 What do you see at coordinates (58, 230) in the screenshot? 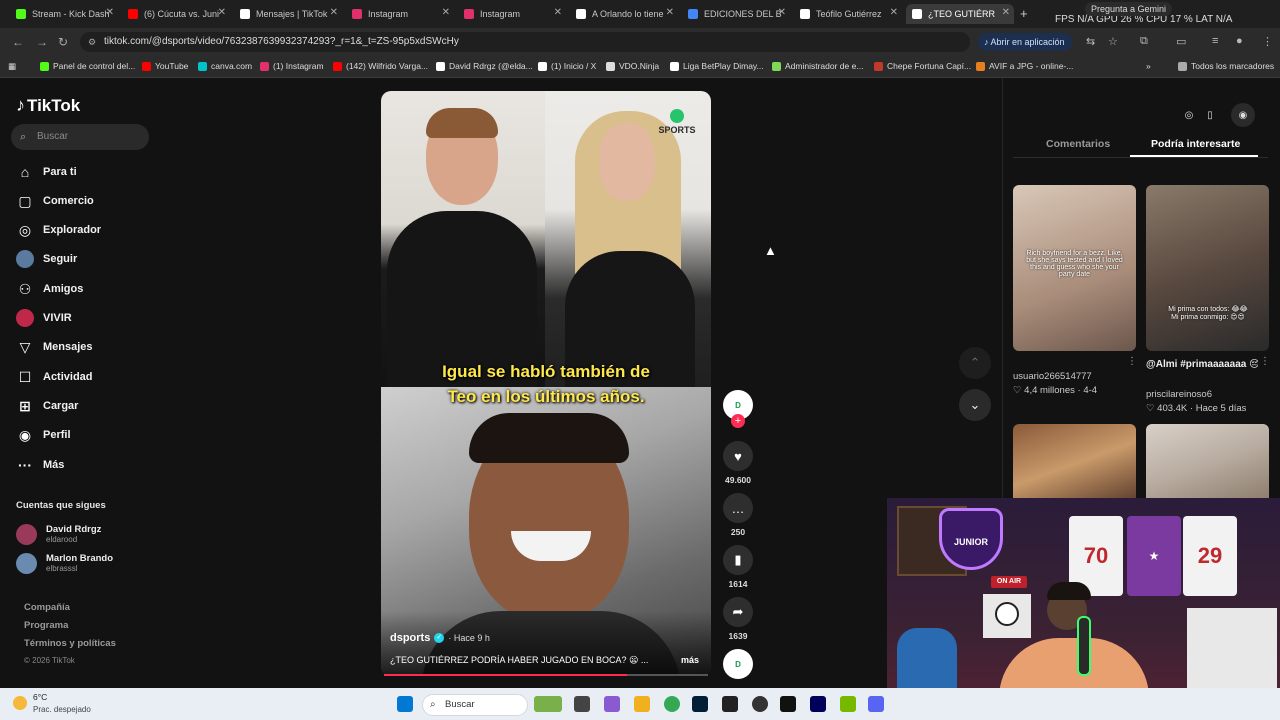
I see `sidebar-item: ◎ Explorador` at bounding box center [58, 230].